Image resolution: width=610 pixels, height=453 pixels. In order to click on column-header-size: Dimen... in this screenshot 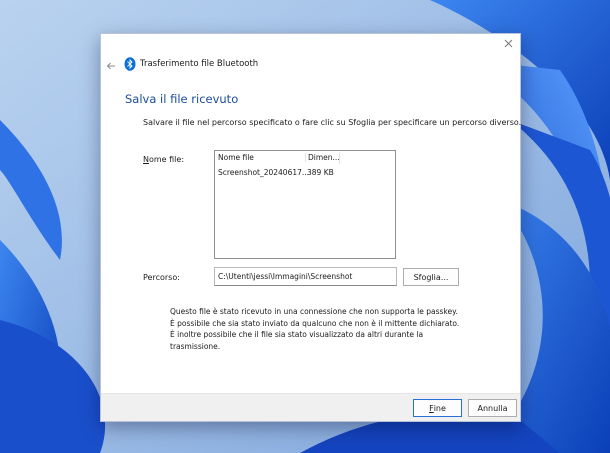, I will do `click(323, 157)`.